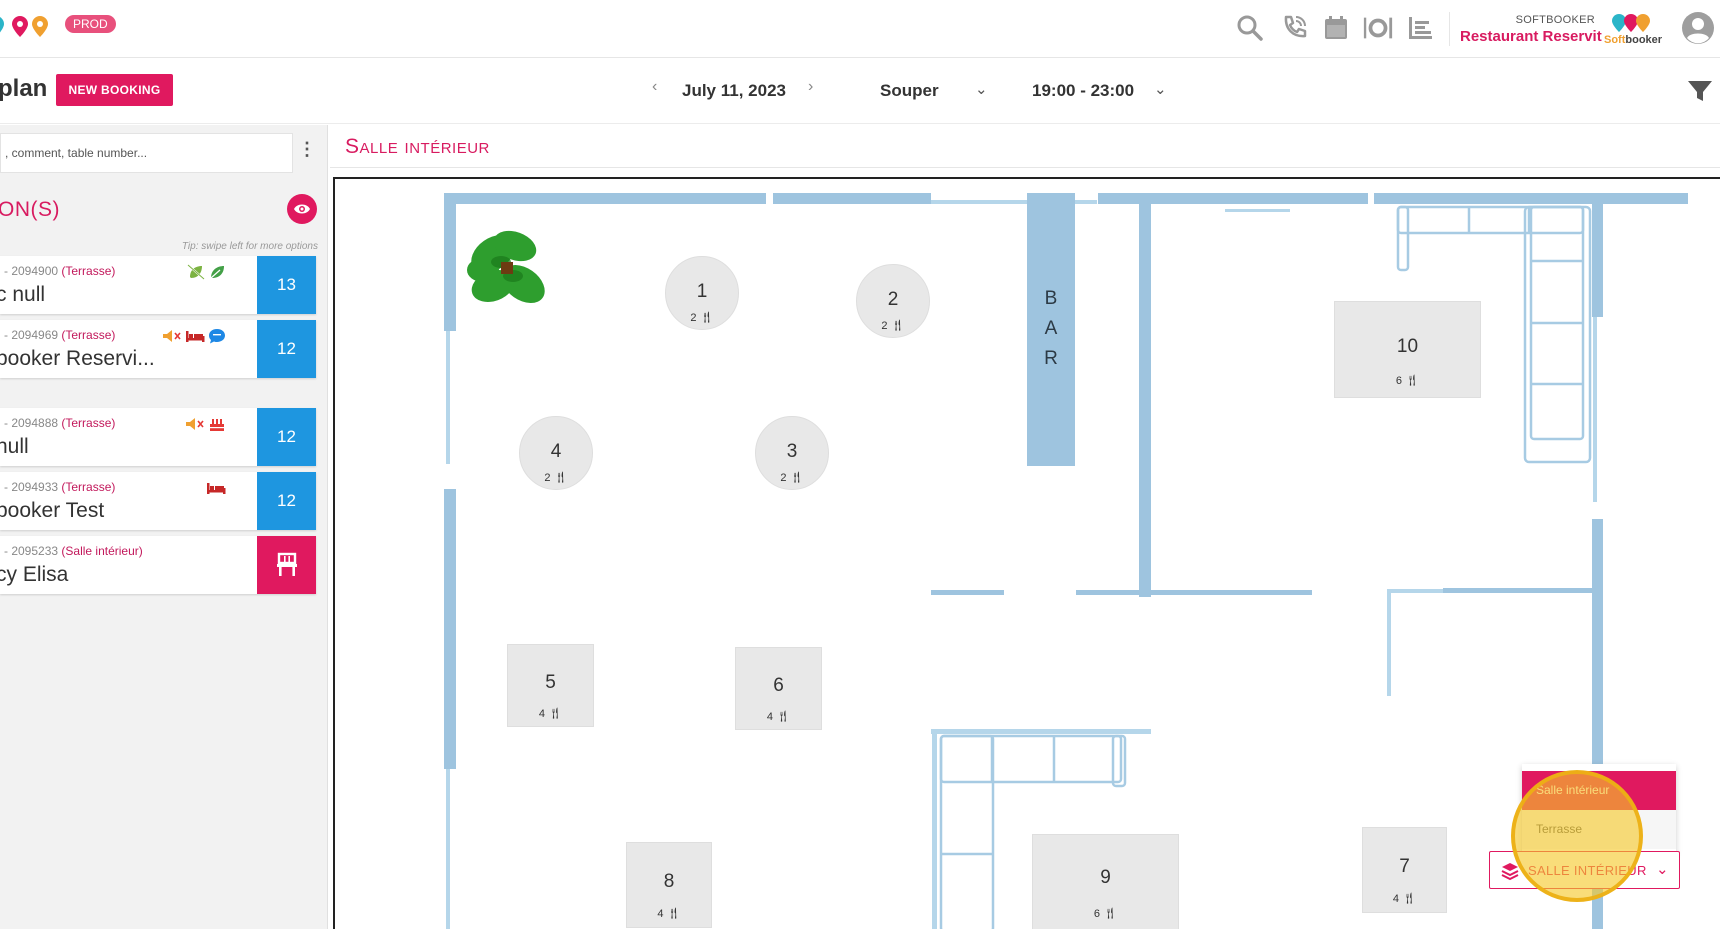 This screenshot has height=929, width=1720. Describe the element at coordinates (506, 267) in the screenshot. I see `plant-icon` at that location.